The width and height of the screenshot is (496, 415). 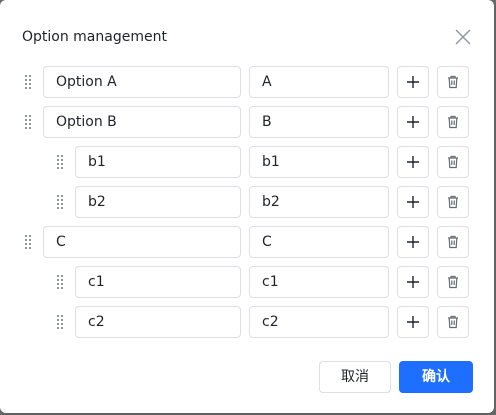 I want to click on option-row-b2: b2 b2, so click(x=247, y=202).